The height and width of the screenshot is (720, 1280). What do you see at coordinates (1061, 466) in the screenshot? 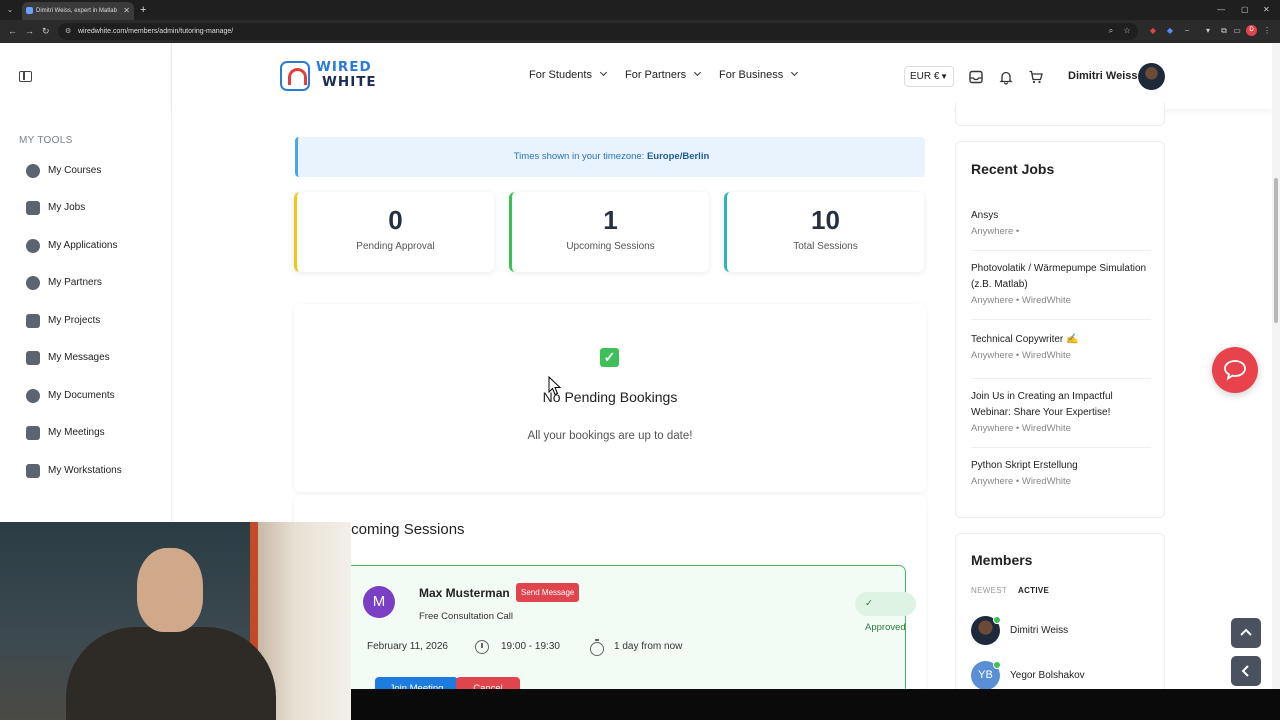
I see `job-title: Python Skript Erstellung` at bounding box center [1061, 466].